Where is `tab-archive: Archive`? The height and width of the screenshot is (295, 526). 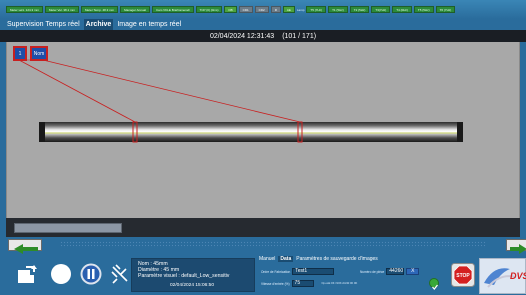
tab-archive: Archive is located at coordinates (98, 24).